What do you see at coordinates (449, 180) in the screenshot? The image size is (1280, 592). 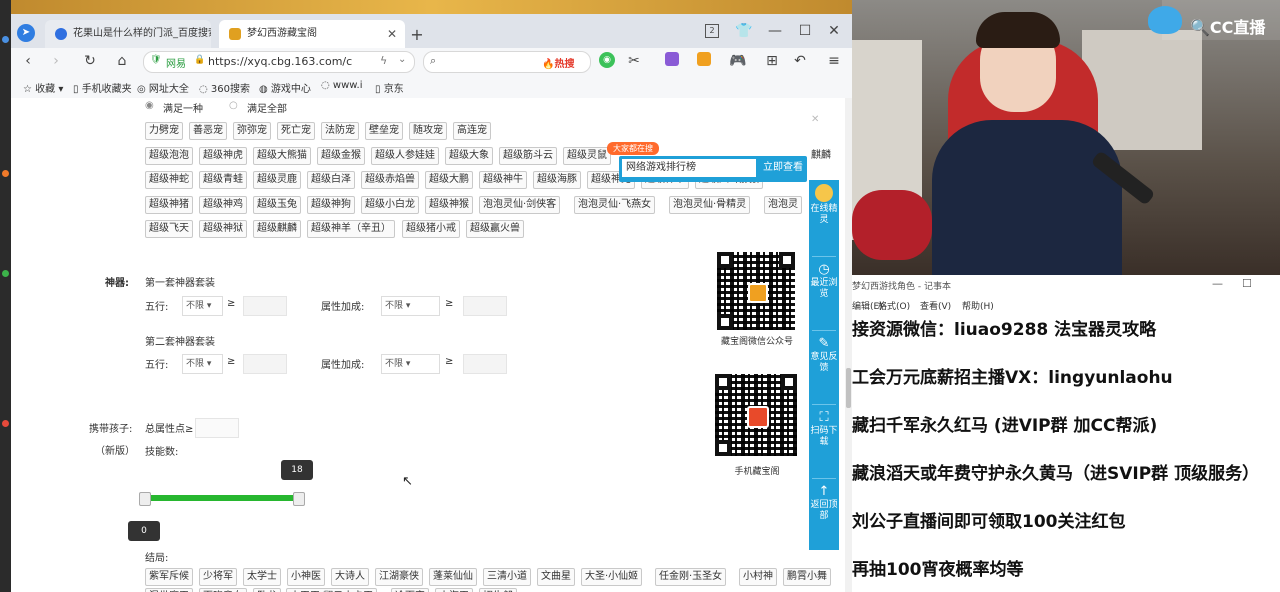 I see `option-chip: 超级大鹏` at bounding box center [449, 180].